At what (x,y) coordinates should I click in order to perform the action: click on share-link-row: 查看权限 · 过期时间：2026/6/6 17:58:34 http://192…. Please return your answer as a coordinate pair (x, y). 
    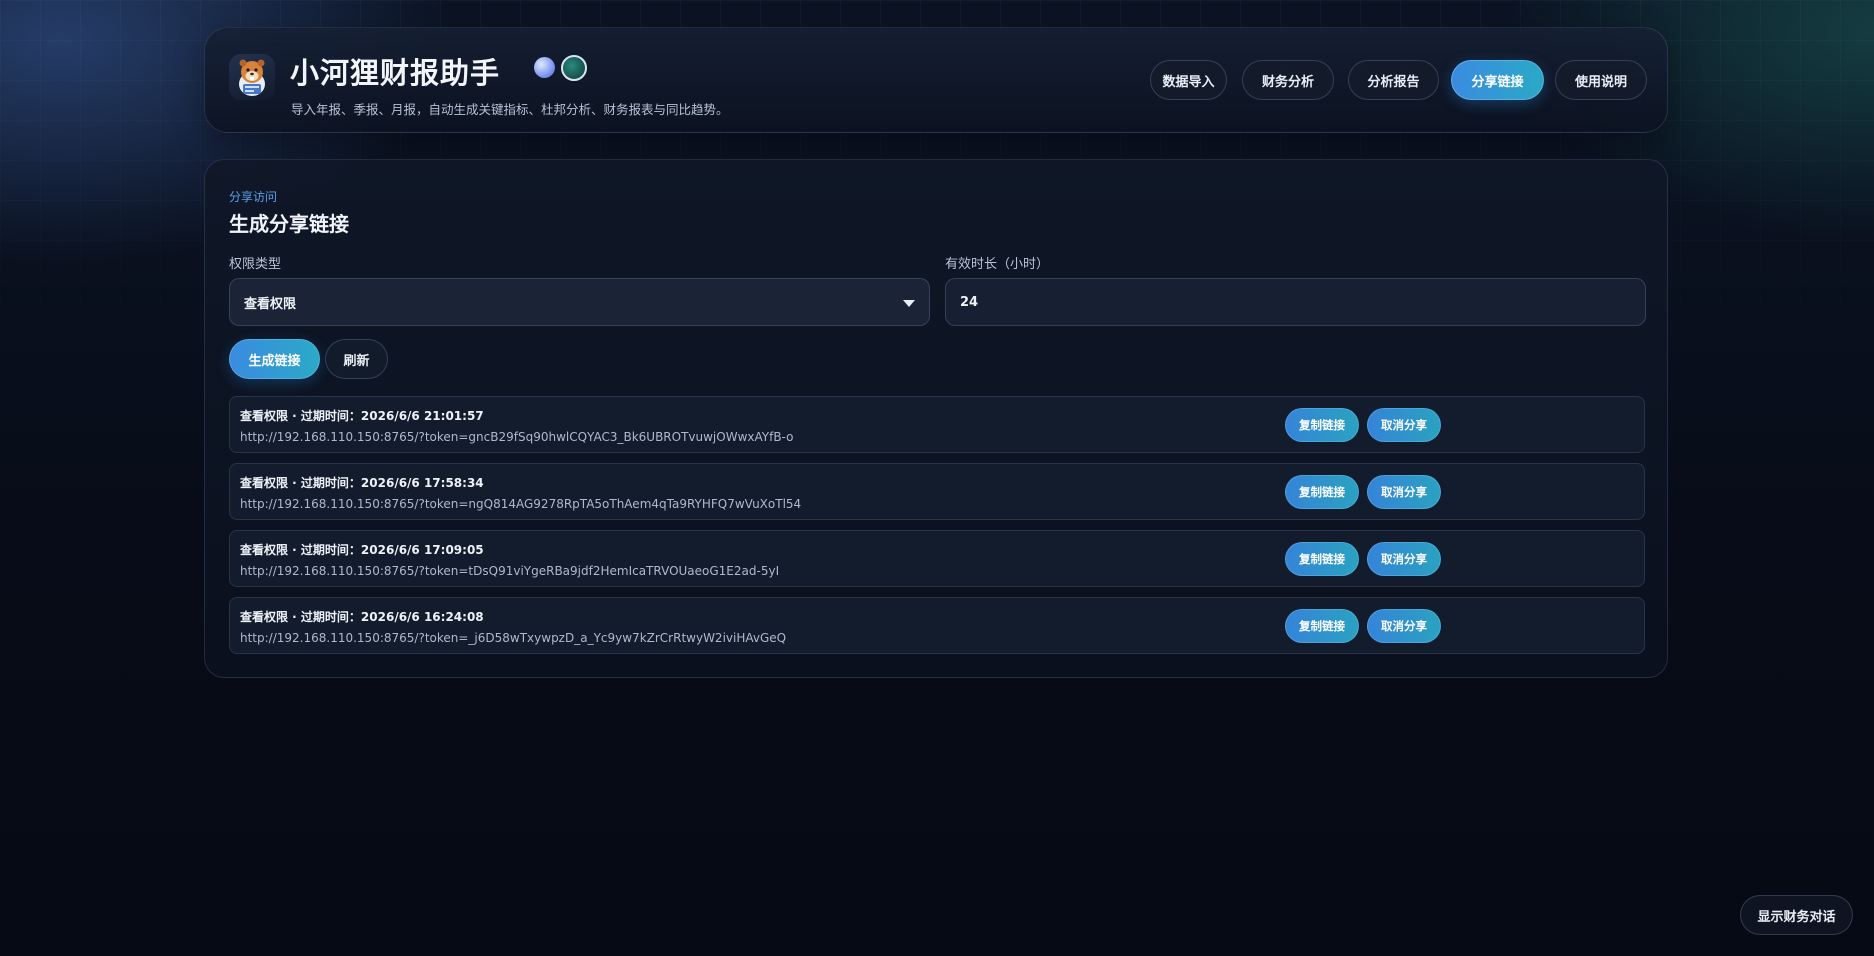
    Looking at the image, I should click on (937, 491).